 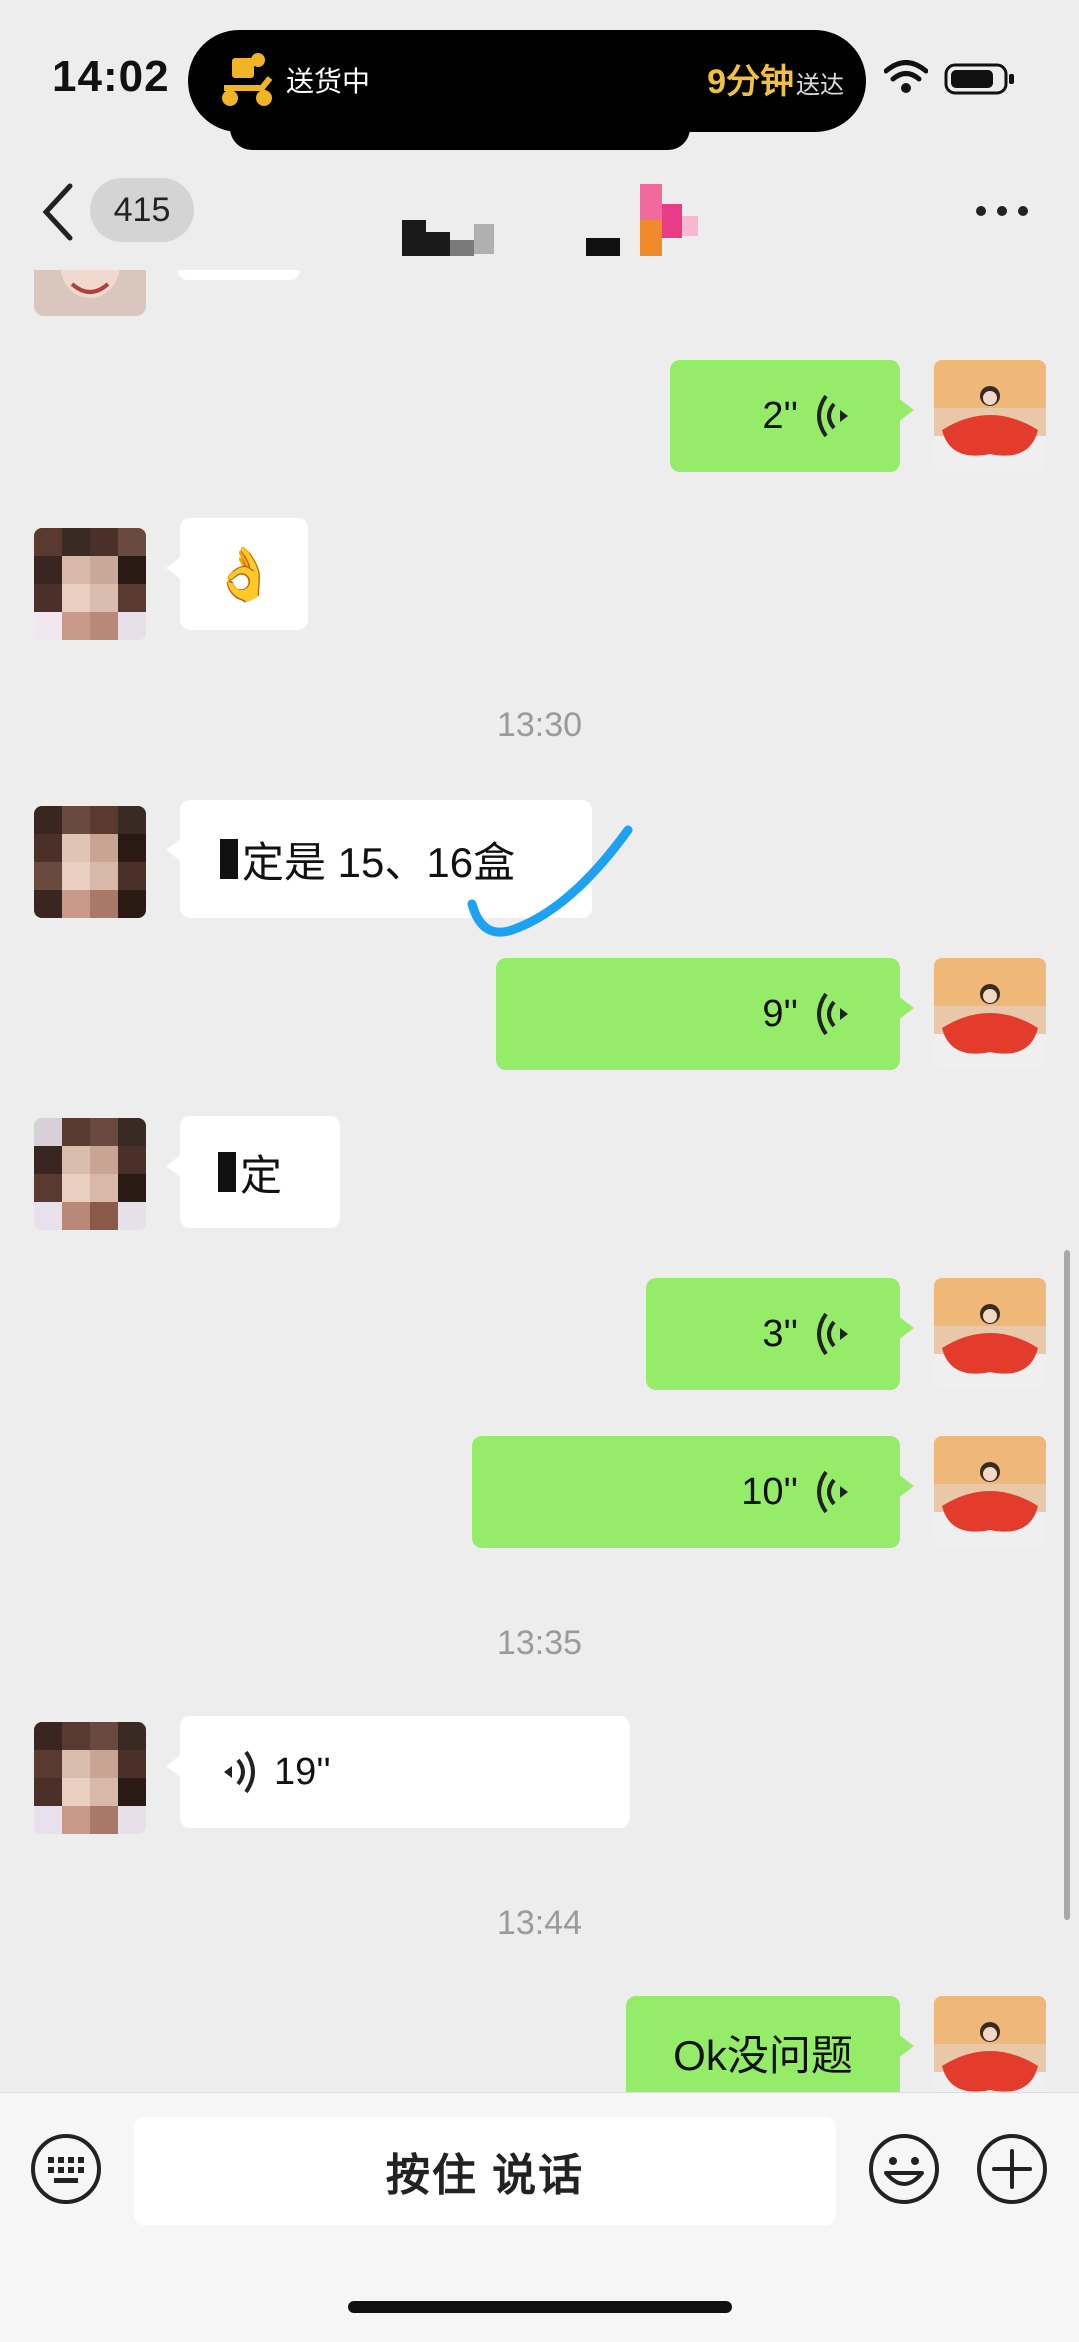 What do you see at coordinates (1002, 211) in the screenshot?
I see `more-icon` at bounding box center [1002, 211].